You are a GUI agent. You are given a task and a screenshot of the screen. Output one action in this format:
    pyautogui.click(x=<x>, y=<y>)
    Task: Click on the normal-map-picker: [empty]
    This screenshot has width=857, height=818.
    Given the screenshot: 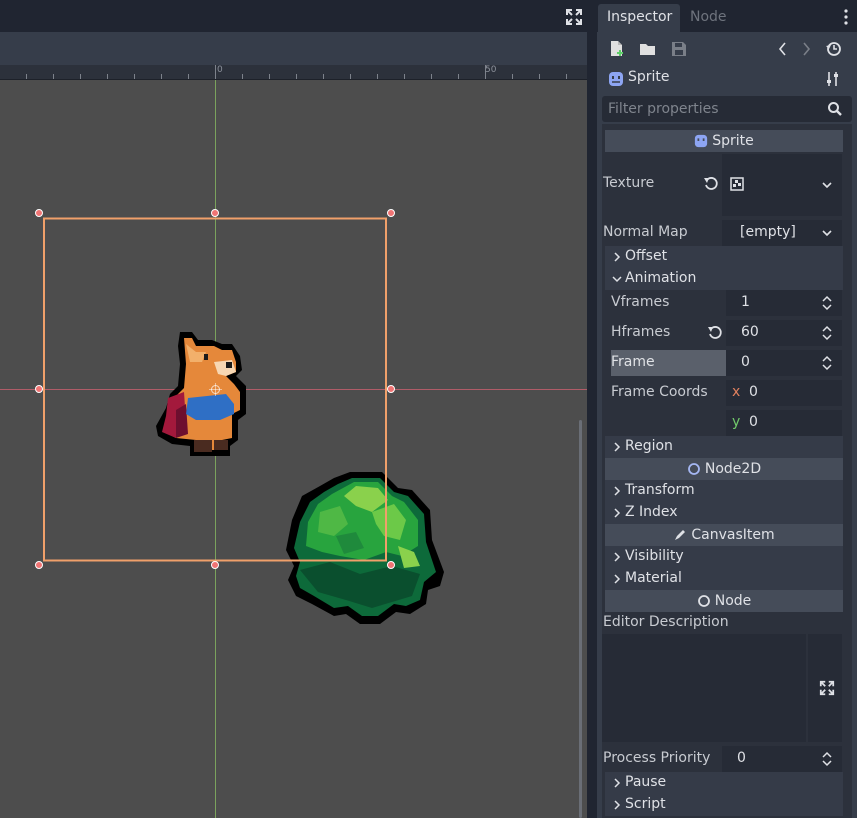 What is the action you would take?
    pyautogui.click(x=782, y=233)
    